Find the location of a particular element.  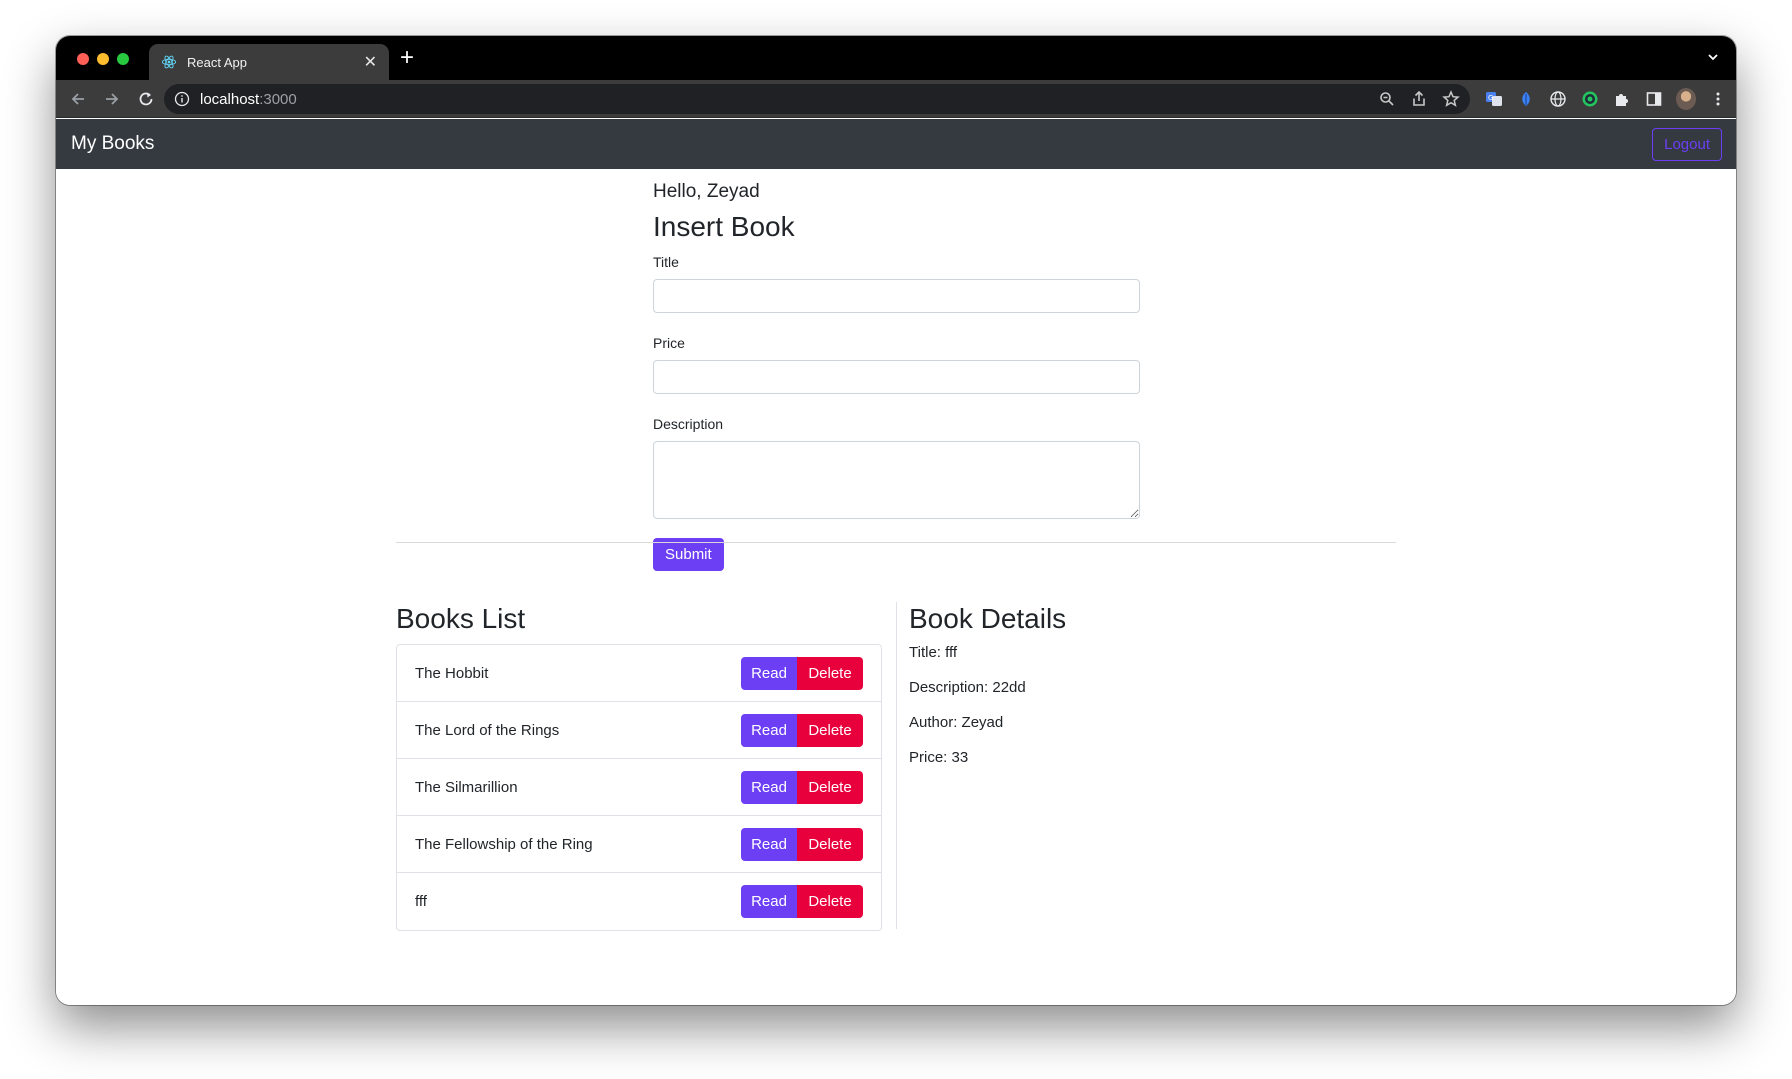

price-input is located at coordinates (896, 377).